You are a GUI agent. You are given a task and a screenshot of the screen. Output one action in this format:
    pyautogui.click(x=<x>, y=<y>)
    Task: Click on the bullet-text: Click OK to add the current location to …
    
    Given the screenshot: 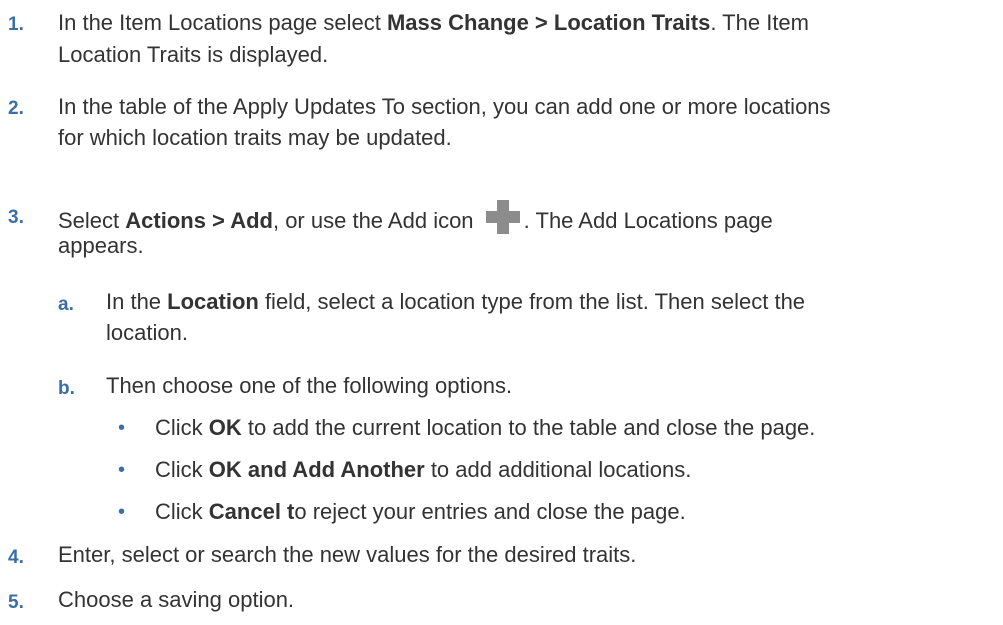 What is the action you would take?
    pyautogui.click(x=485, y=427)
    